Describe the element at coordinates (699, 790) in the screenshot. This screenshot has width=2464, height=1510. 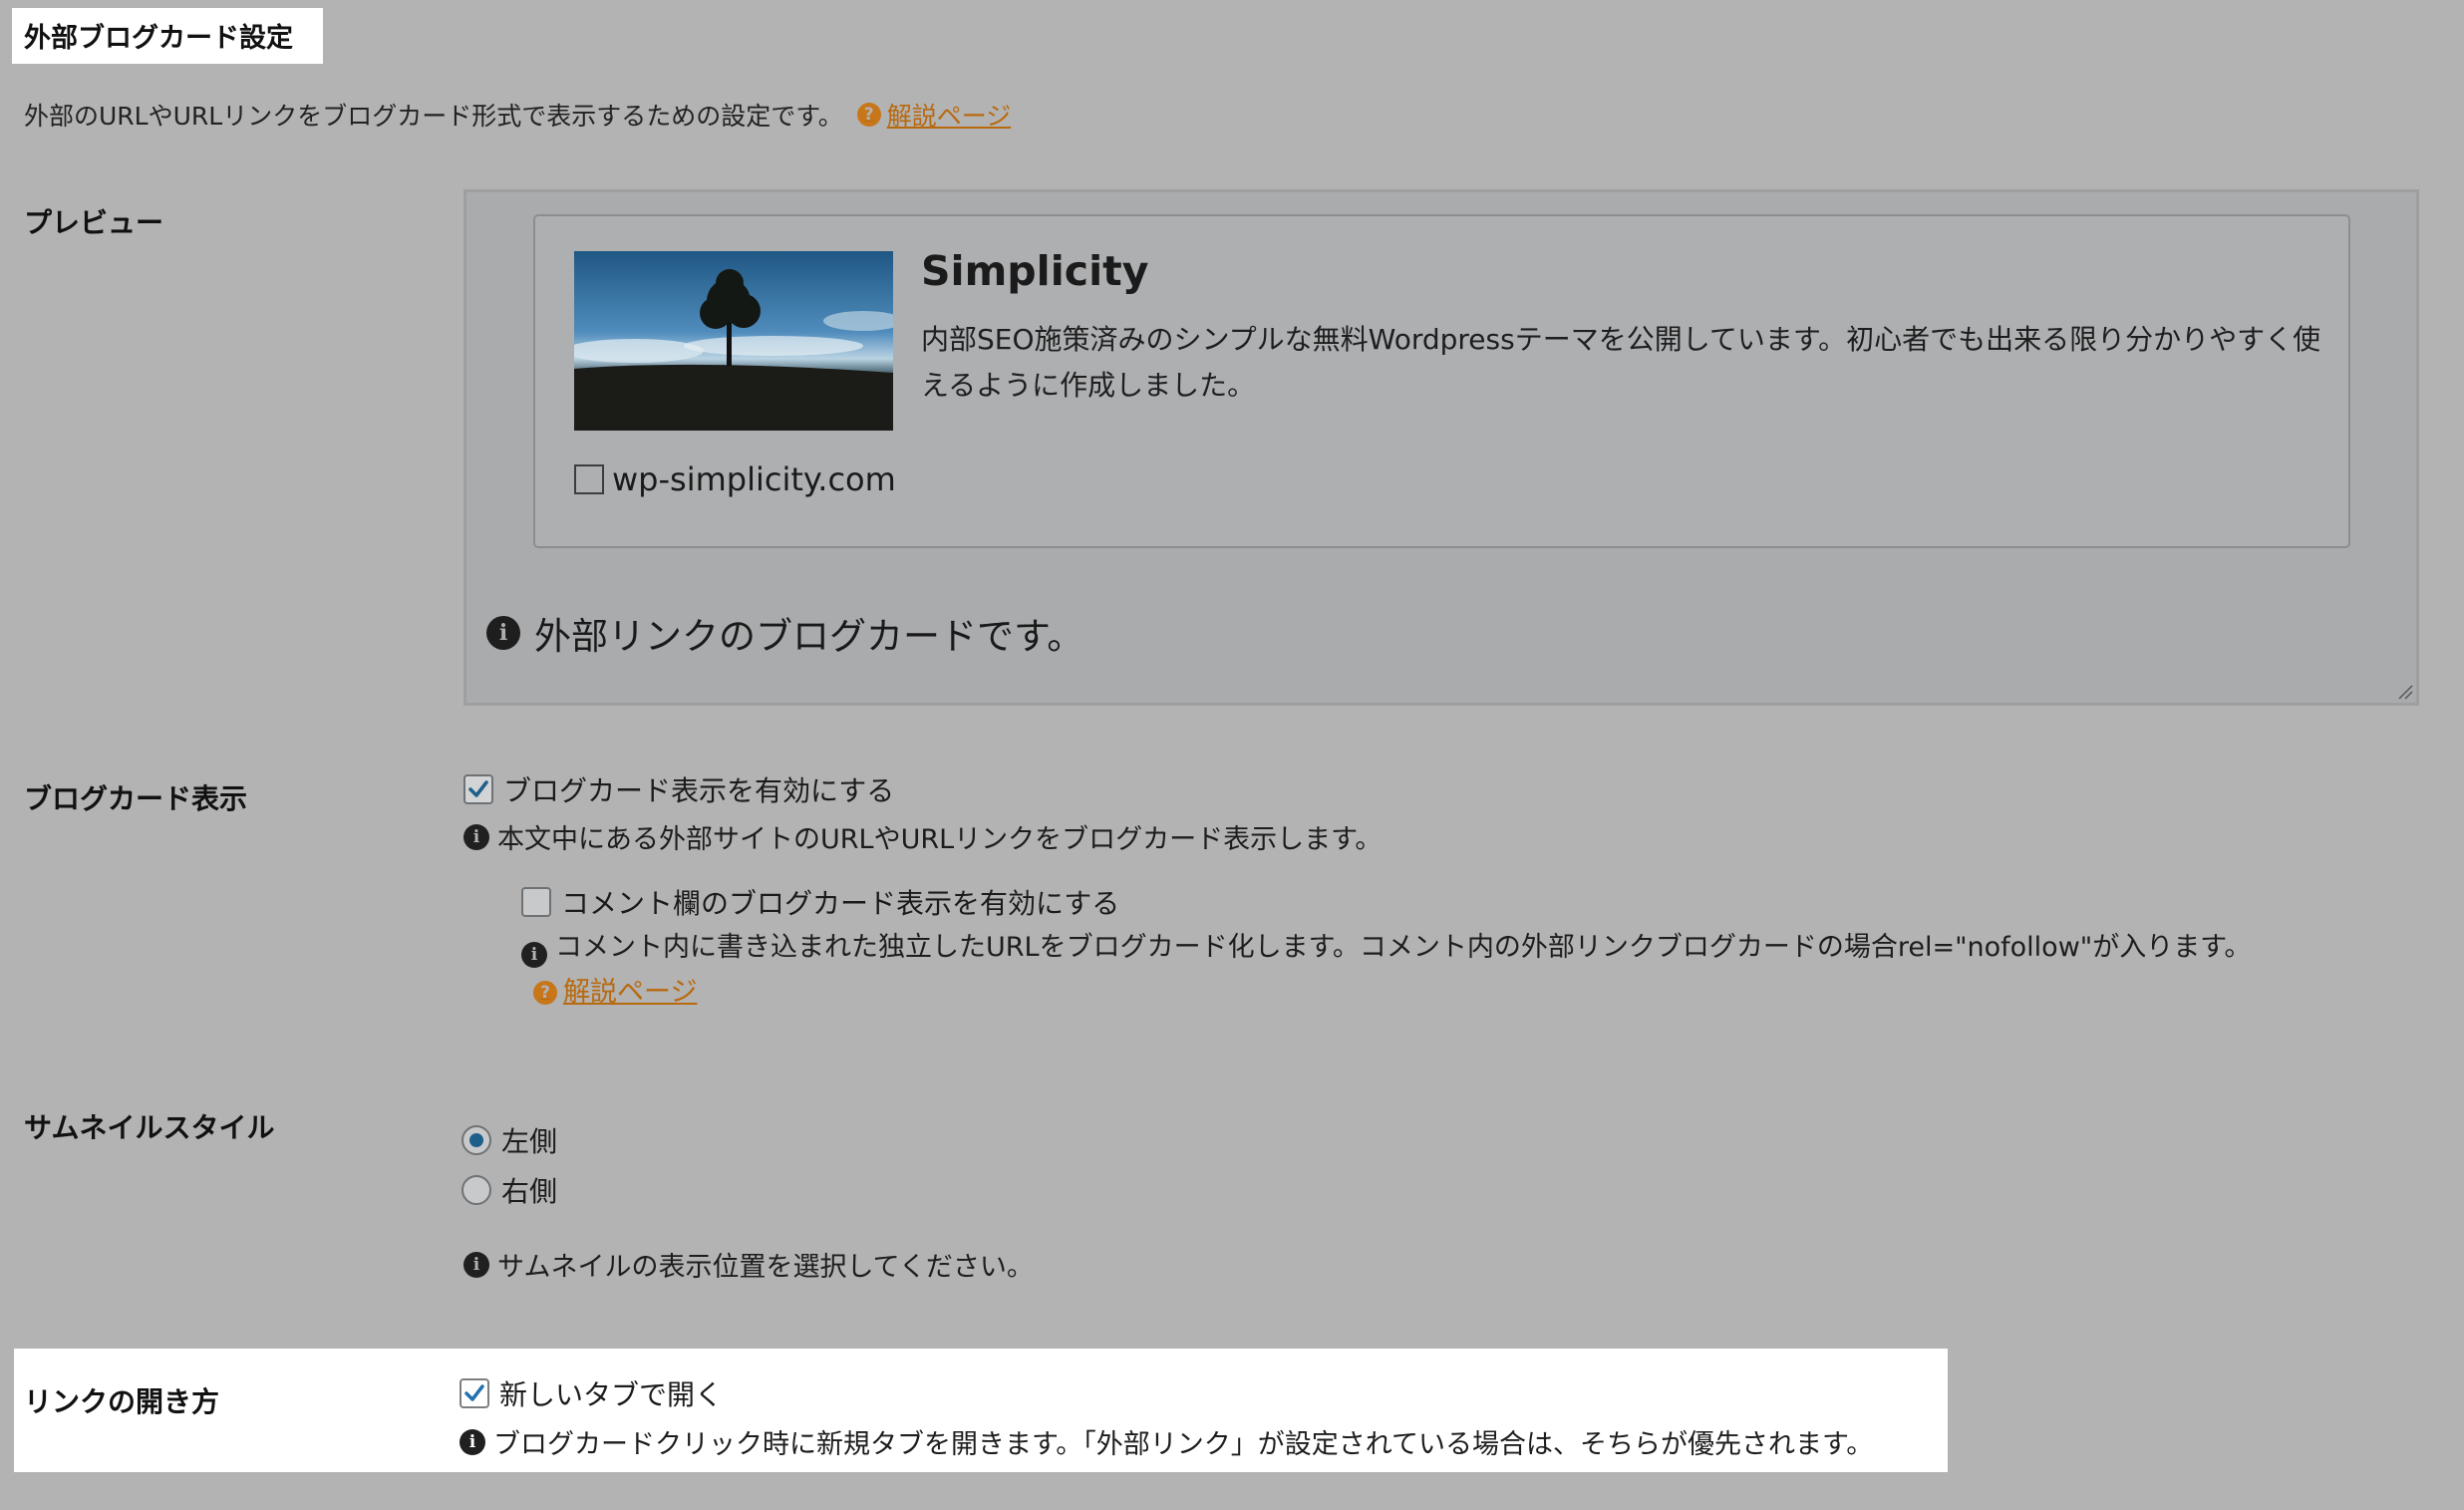
I see `enable-blogcard-label: ブログカード表示を有効にする` at that location.